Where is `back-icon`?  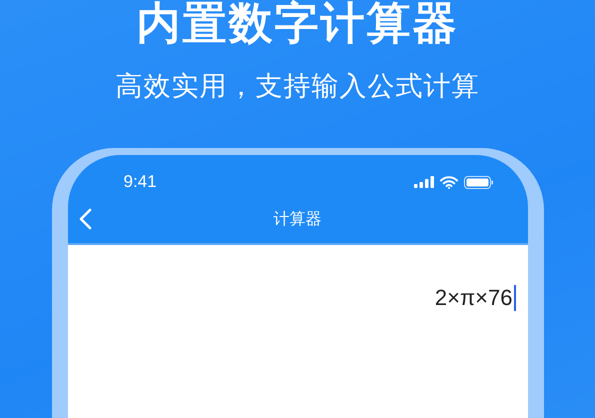 back-icon is located at coordinates (85, 219).